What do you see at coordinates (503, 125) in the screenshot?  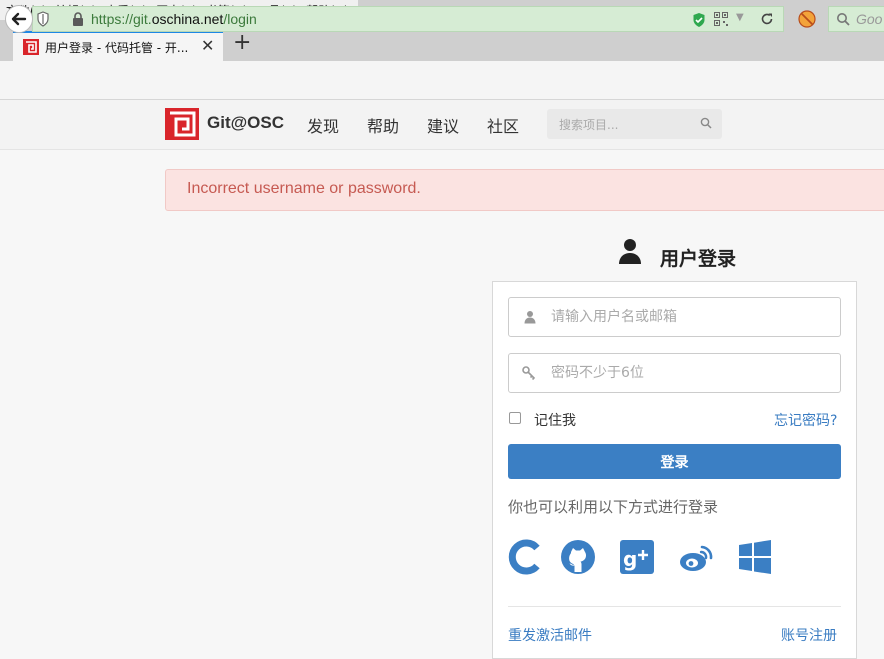 I see `nav-community: 社区` at bounding box center [503, 125].